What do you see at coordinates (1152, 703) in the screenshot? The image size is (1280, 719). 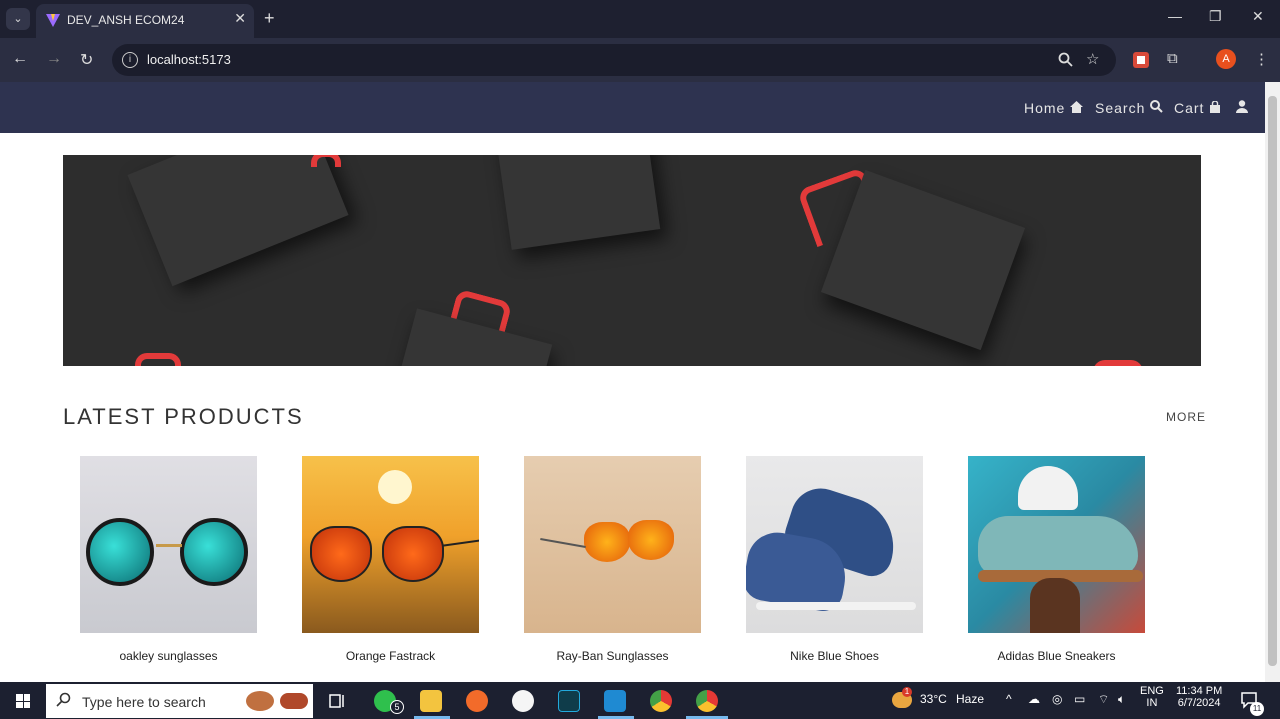 I see `language-bottom: IN` at bounding box center [1152, 703].